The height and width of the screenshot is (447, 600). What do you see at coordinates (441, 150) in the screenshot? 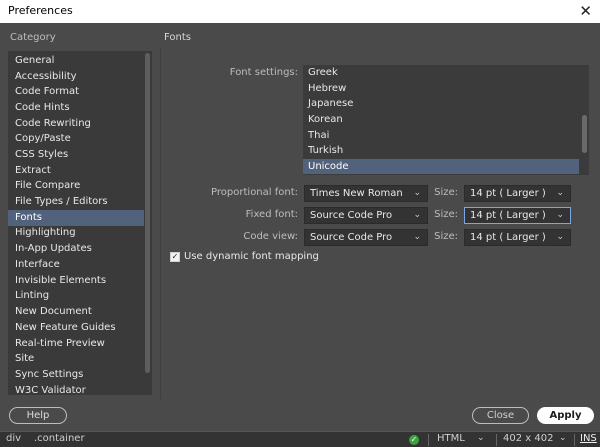
I see `font-setting-turkish: Turkish` at bounding box center [441, 150].